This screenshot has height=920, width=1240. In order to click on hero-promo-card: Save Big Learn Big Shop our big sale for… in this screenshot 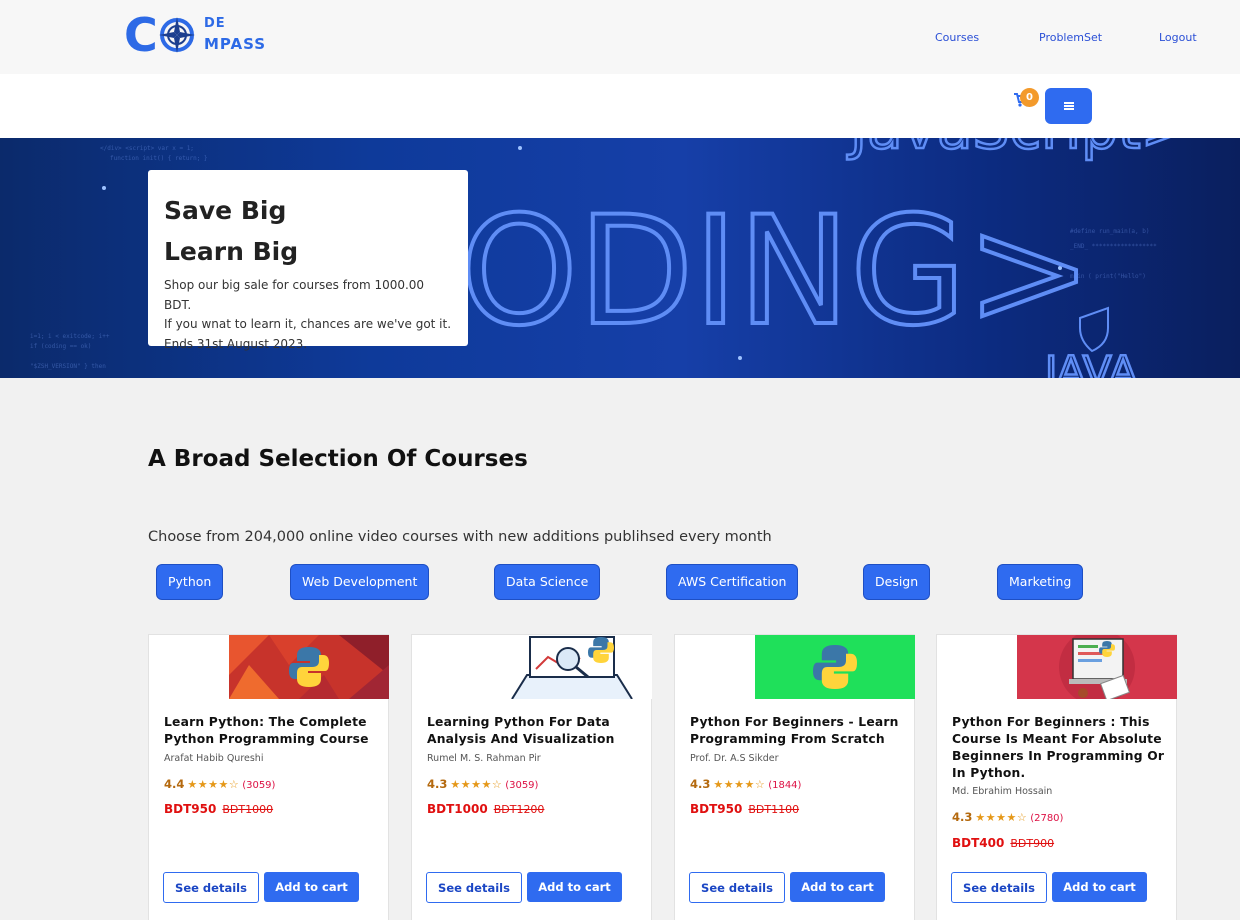, I will do `click(308, 260)`.